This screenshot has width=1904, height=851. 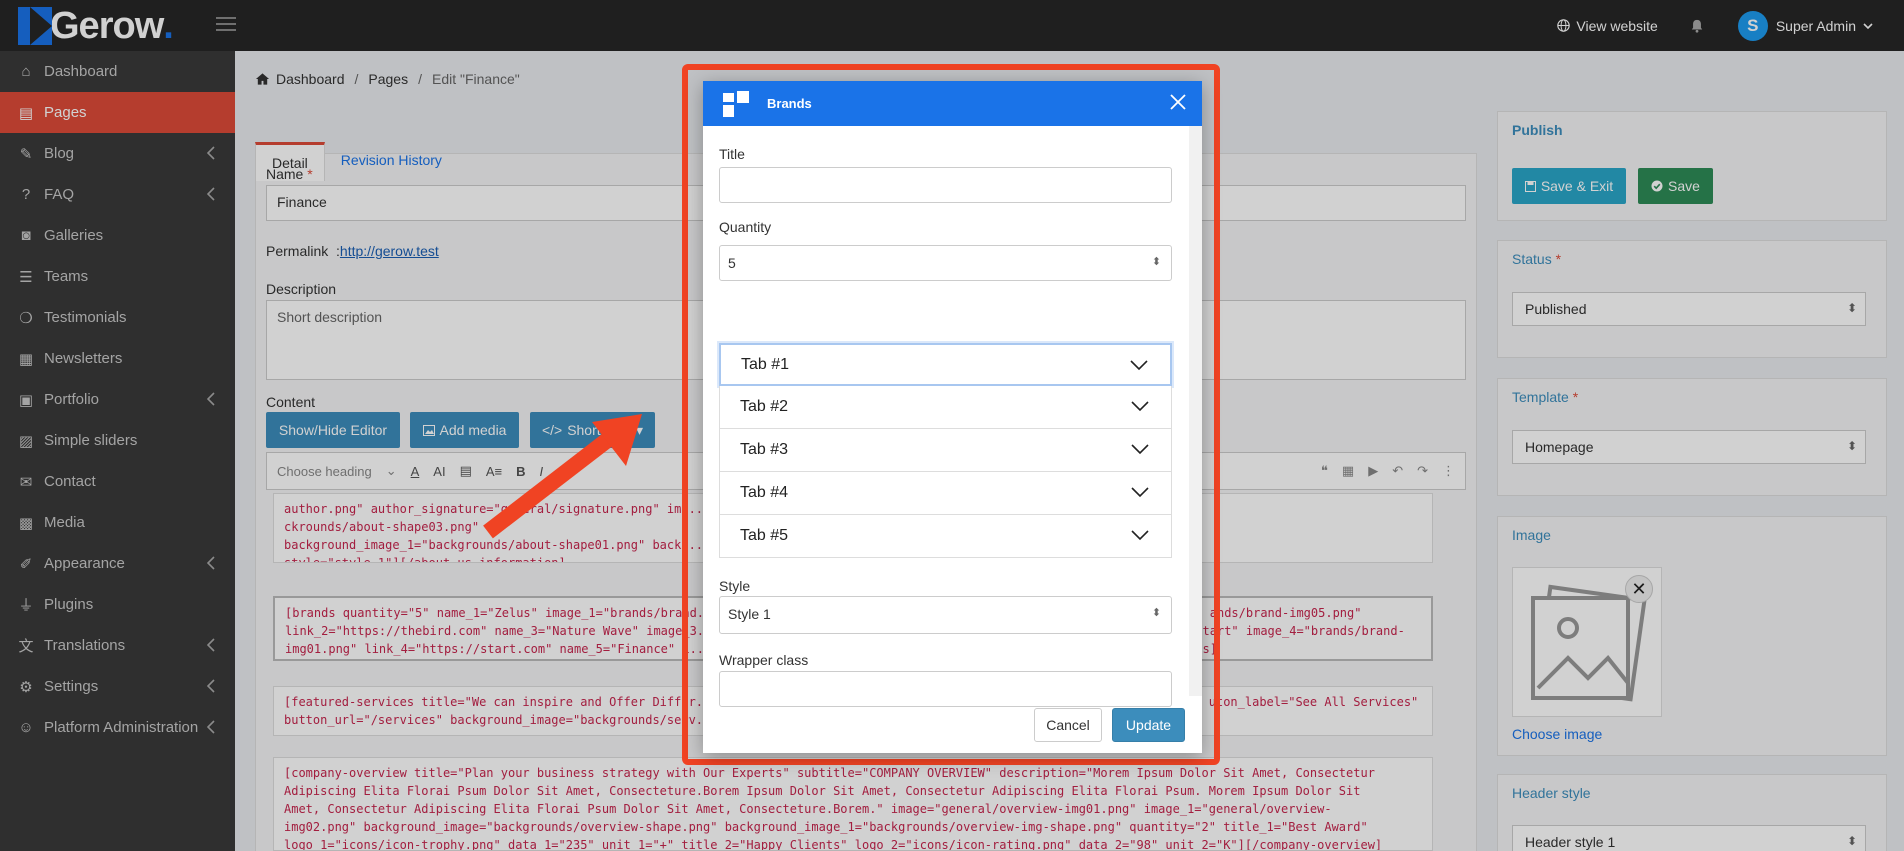 I want to click on update-button: Update, so click(x=1148, y=725).